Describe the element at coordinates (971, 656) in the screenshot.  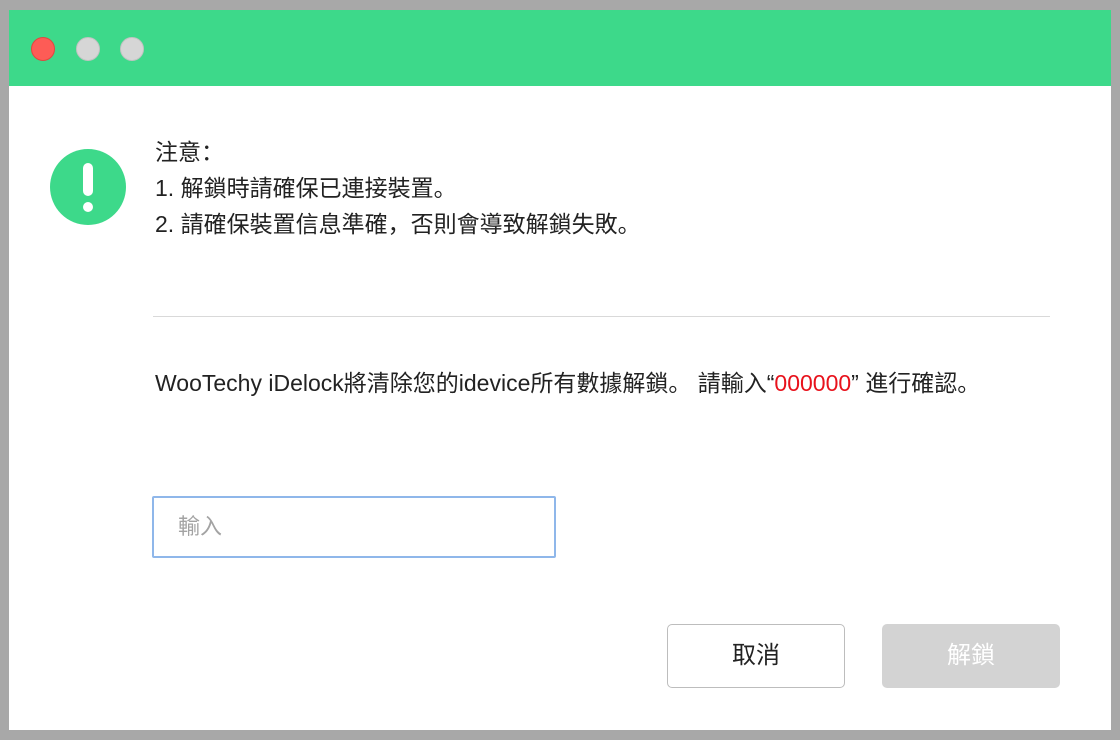
I see `unlock-button: 解鎖` at that location.